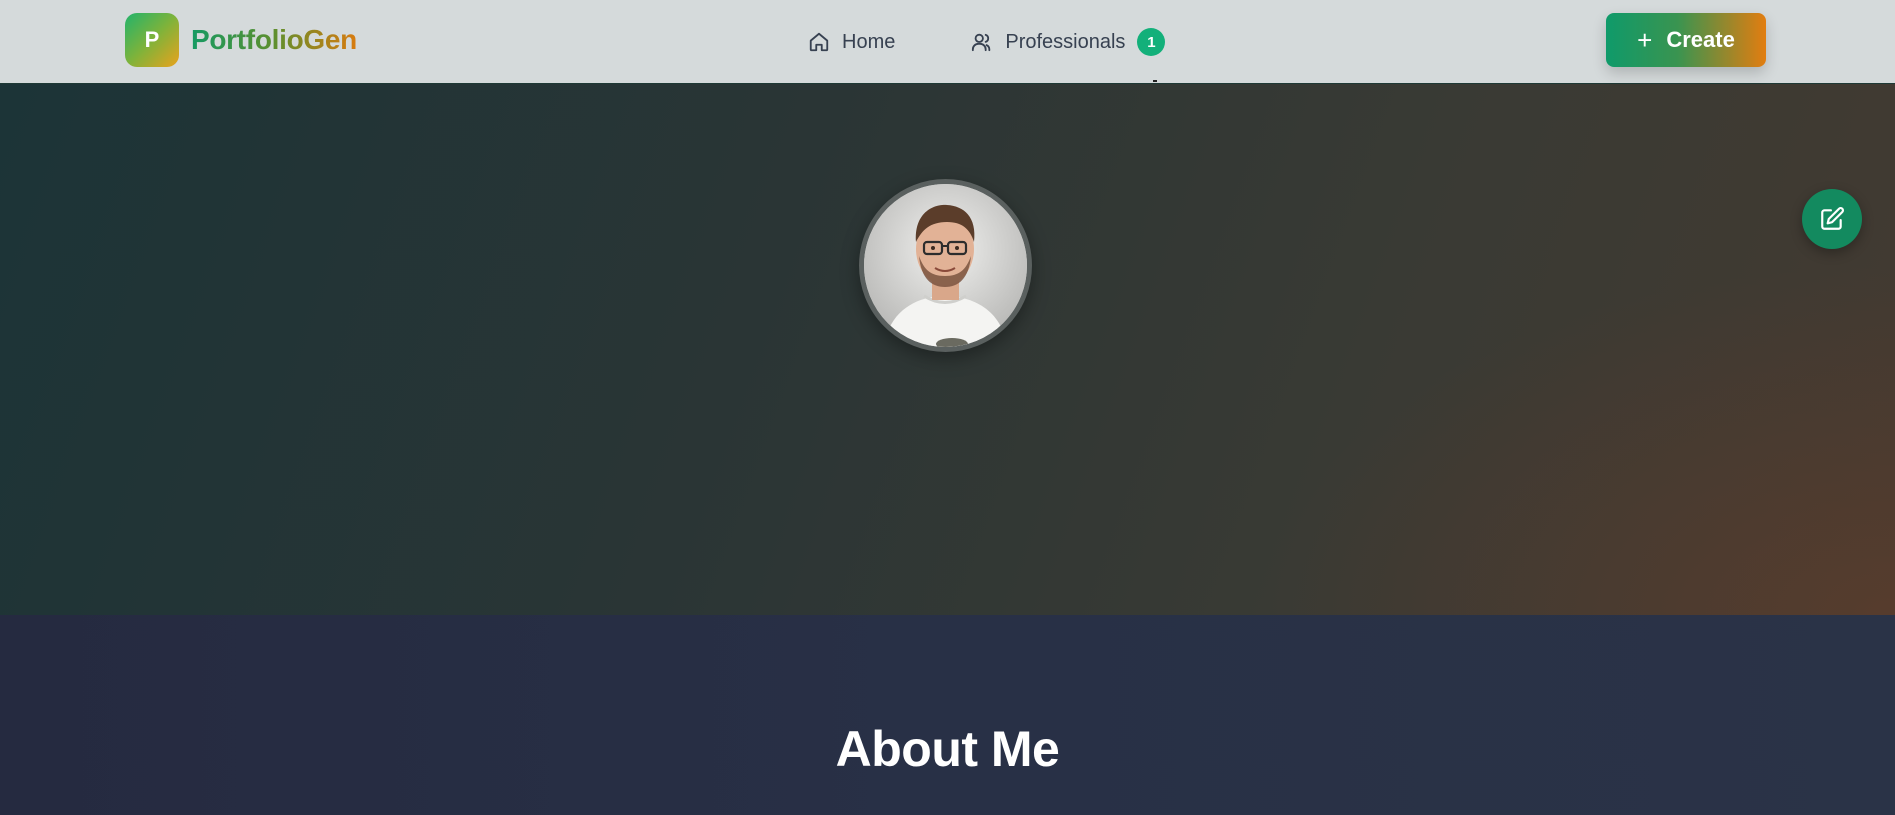 This screenshot has height=815, width=1895. I want to click on users-icon, so click(981, 42).